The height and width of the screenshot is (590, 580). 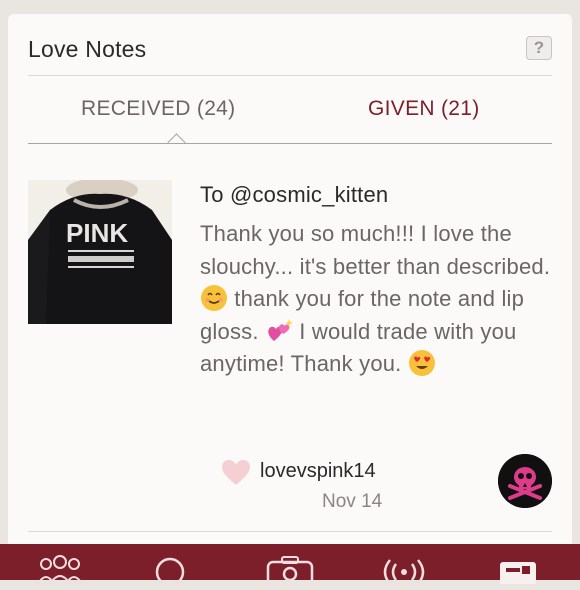 I want to click on tab-received: RECEIVED (24), so click(x=158, y=109).